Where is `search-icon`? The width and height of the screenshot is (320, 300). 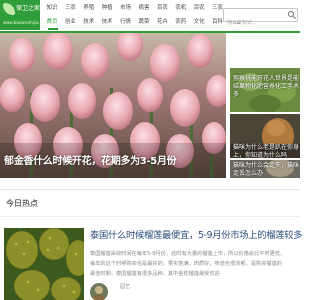 search-icon is located at coordinates (291, 15).